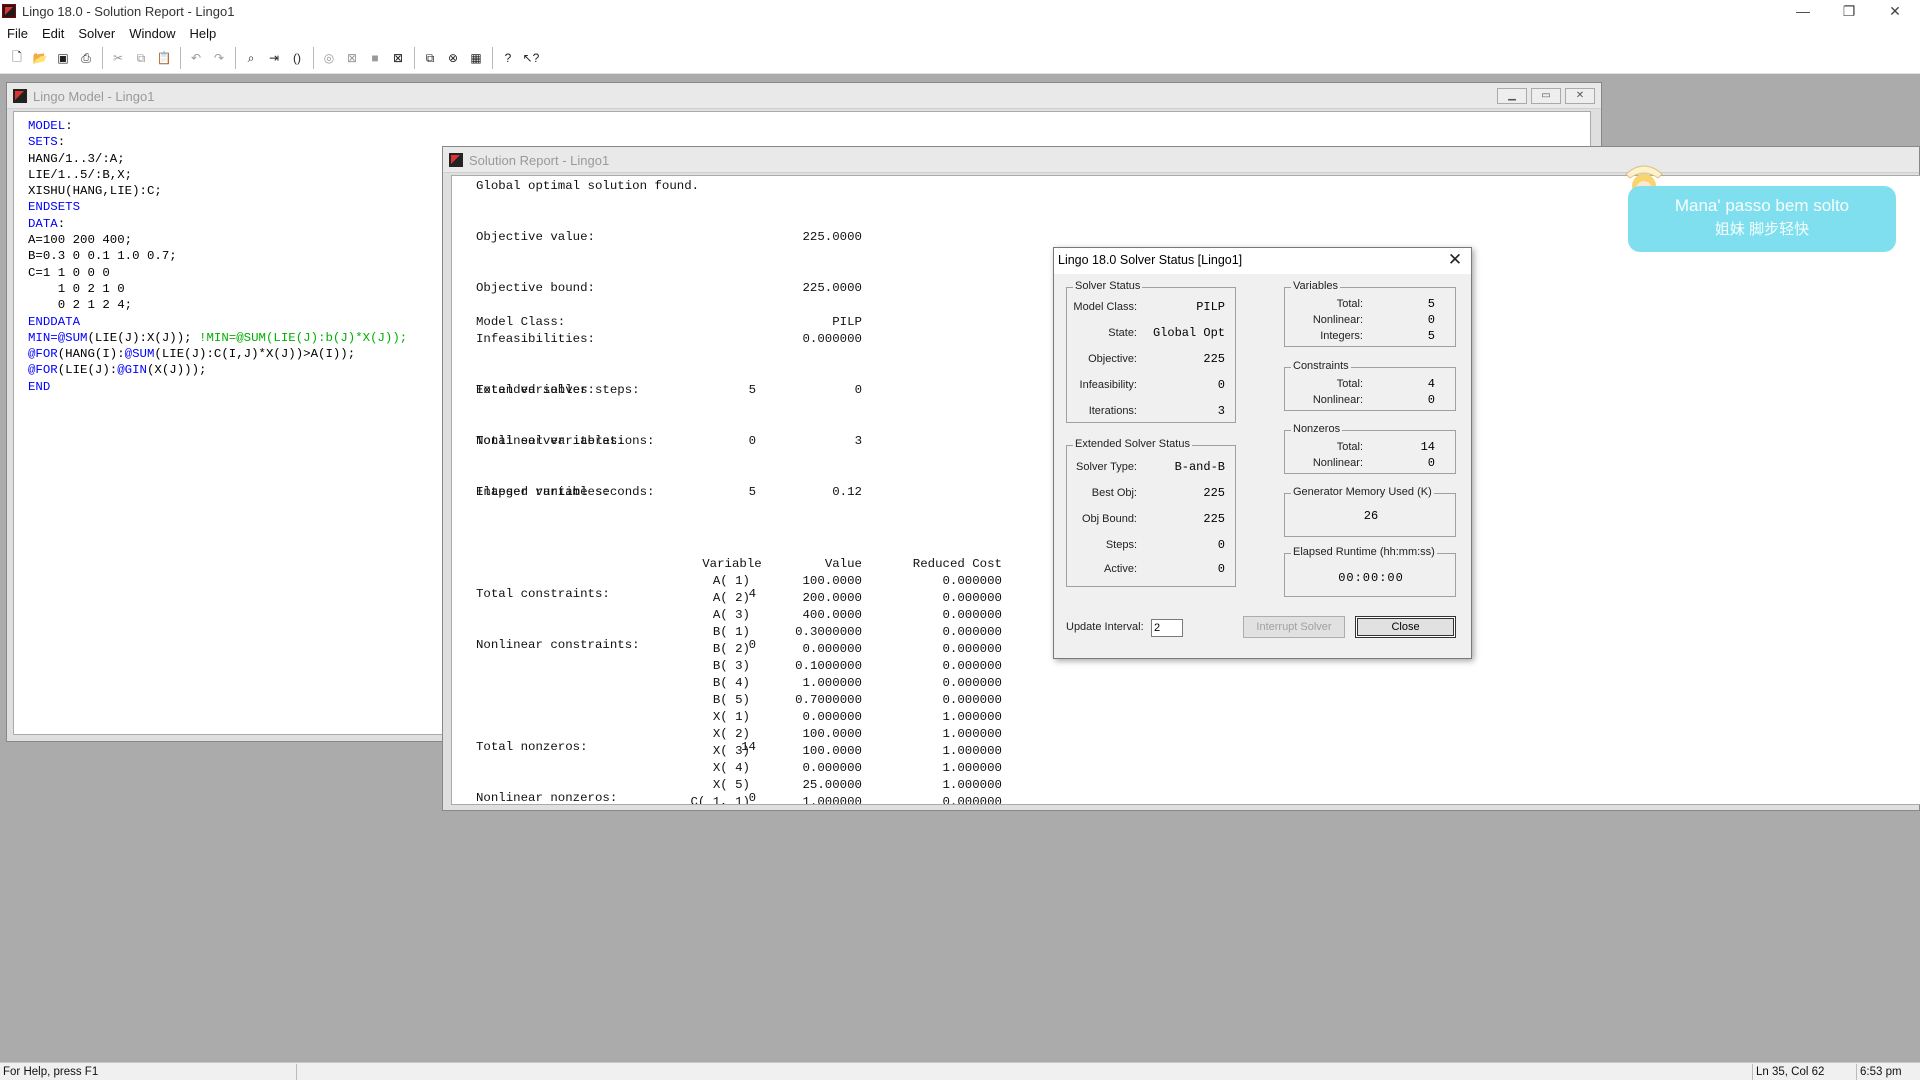 The height and width of the screenshot is (1080, 1920). What do you see at coordinates (102, 58) in the screenshot?
I see `toolbar-separator` at bounding box center [102, 58].